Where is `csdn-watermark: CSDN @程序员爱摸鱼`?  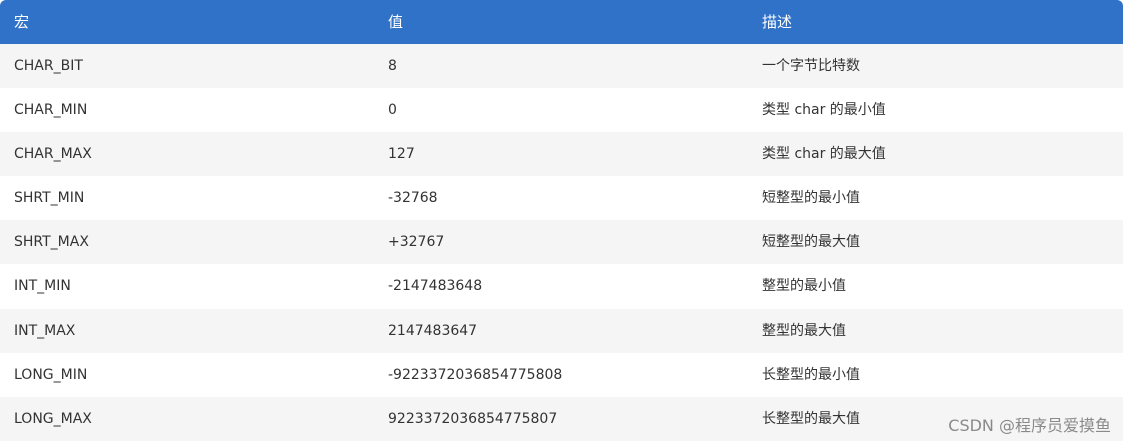
csdn-watermark: CSDN @程序员爱摸鱼 is located at coordinates (1029, 425).